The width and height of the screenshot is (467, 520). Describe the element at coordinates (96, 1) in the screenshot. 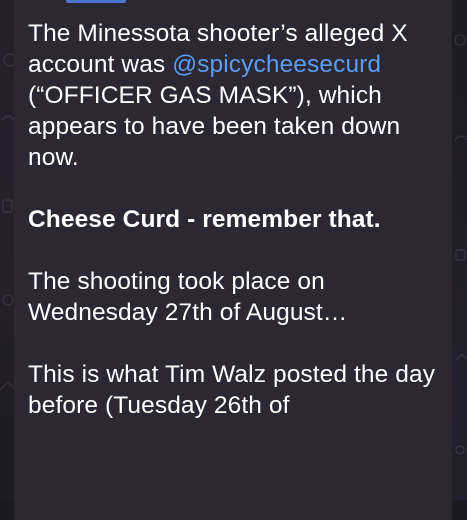

I see `reply-accent-bar` at that location.